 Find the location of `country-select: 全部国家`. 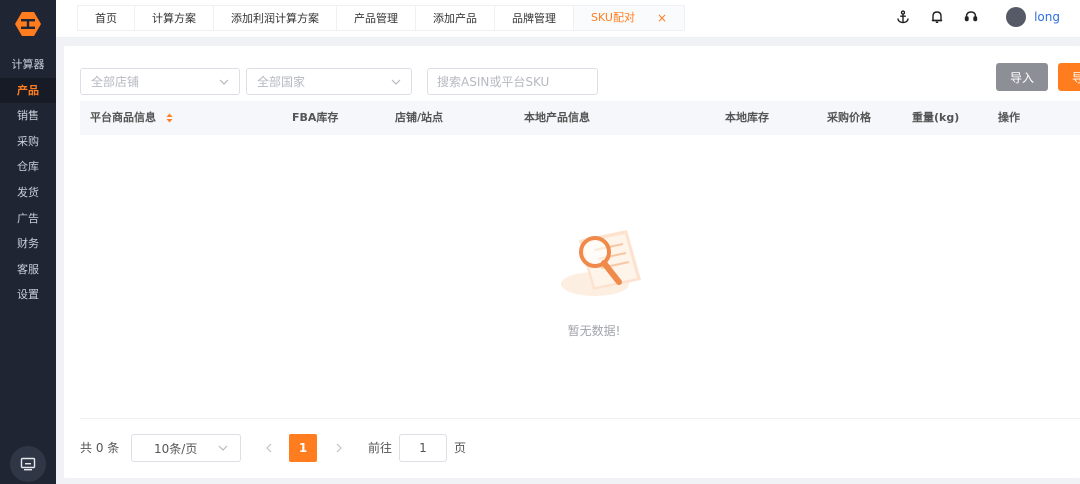

country-select: 全部国家 is located at coordinates (329, 81).